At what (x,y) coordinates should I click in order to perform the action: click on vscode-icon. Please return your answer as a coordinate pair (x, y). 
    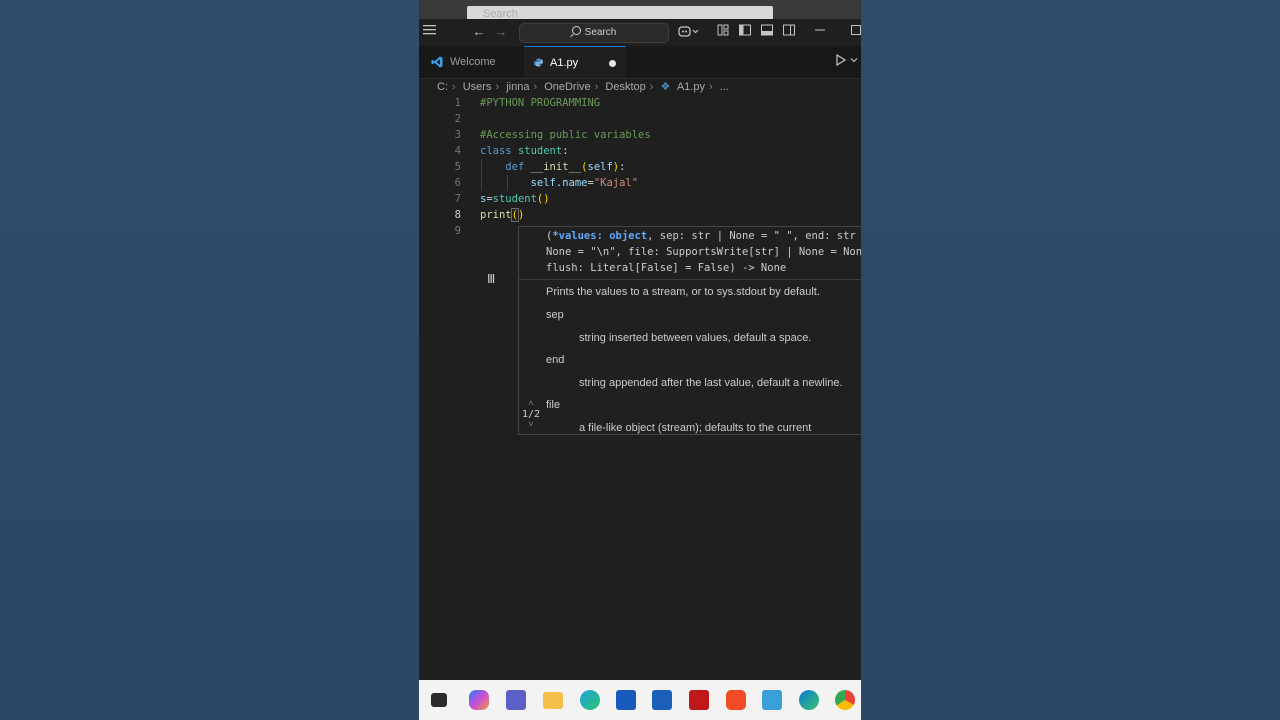
    Looking at the image, I should click on (437, 62).